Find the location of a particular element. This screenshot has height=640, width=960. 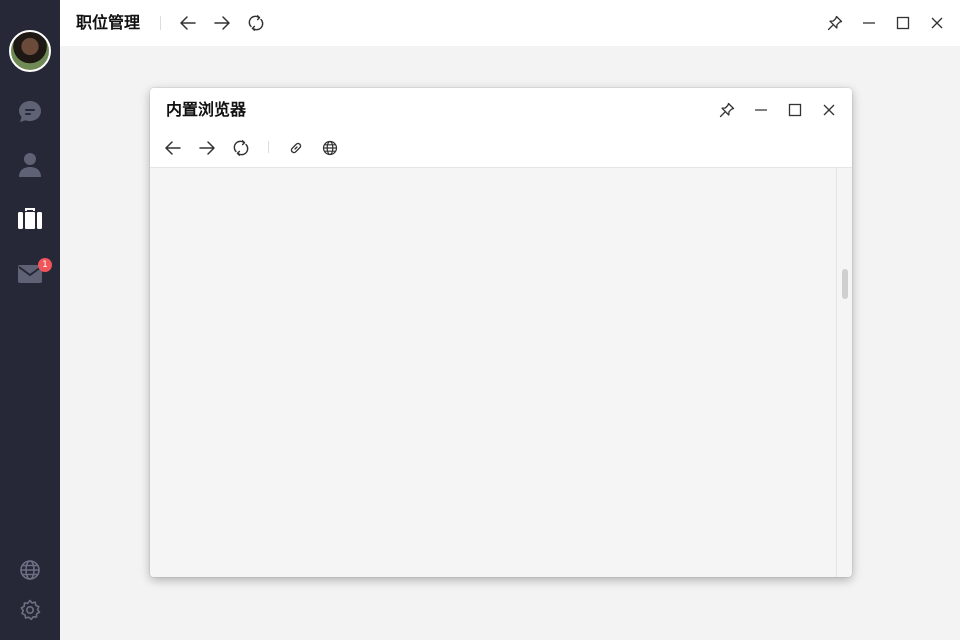

close-button is located at coordinates (937, 23).